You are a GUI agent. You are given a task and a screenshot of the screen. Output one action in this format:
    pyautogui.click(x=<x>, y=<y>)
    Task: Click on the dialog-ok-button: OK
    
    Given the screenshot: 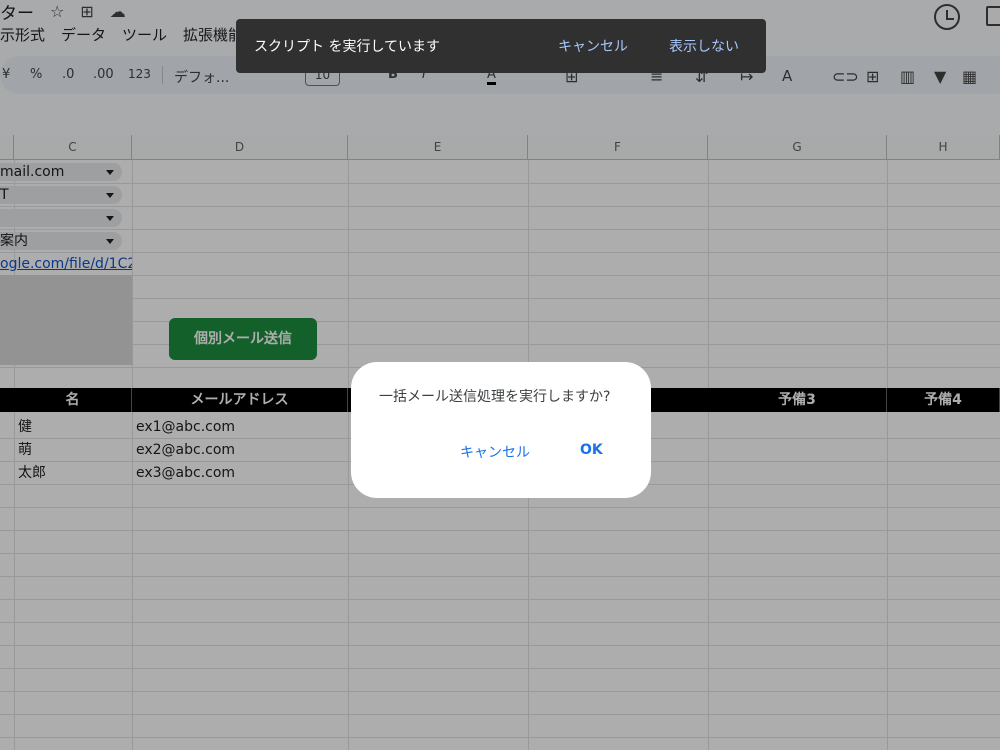 What is the action you would take?
    pyautogui.click(x=591, y=450)
    